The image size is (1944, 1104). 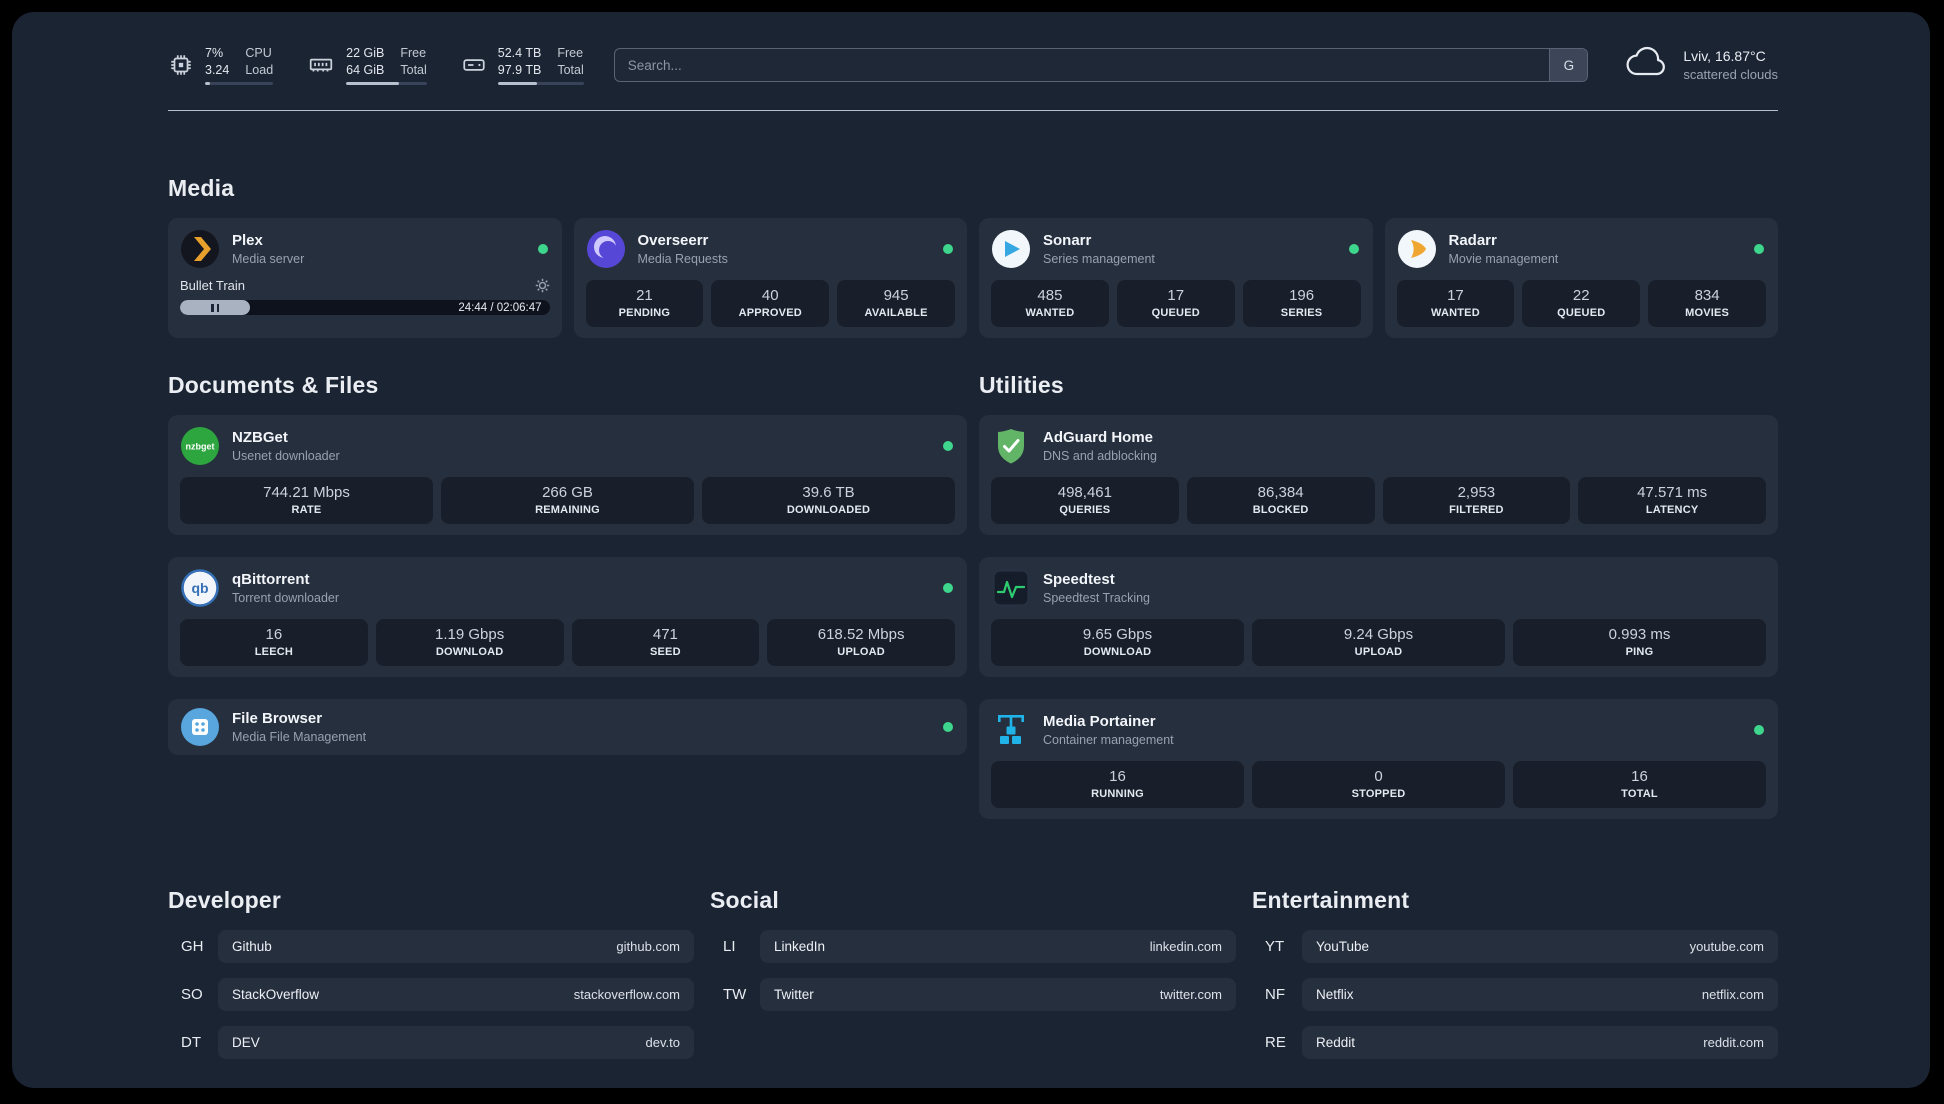 I want to click on bookmark-github: Github github.com, so click(x=456, y=946).